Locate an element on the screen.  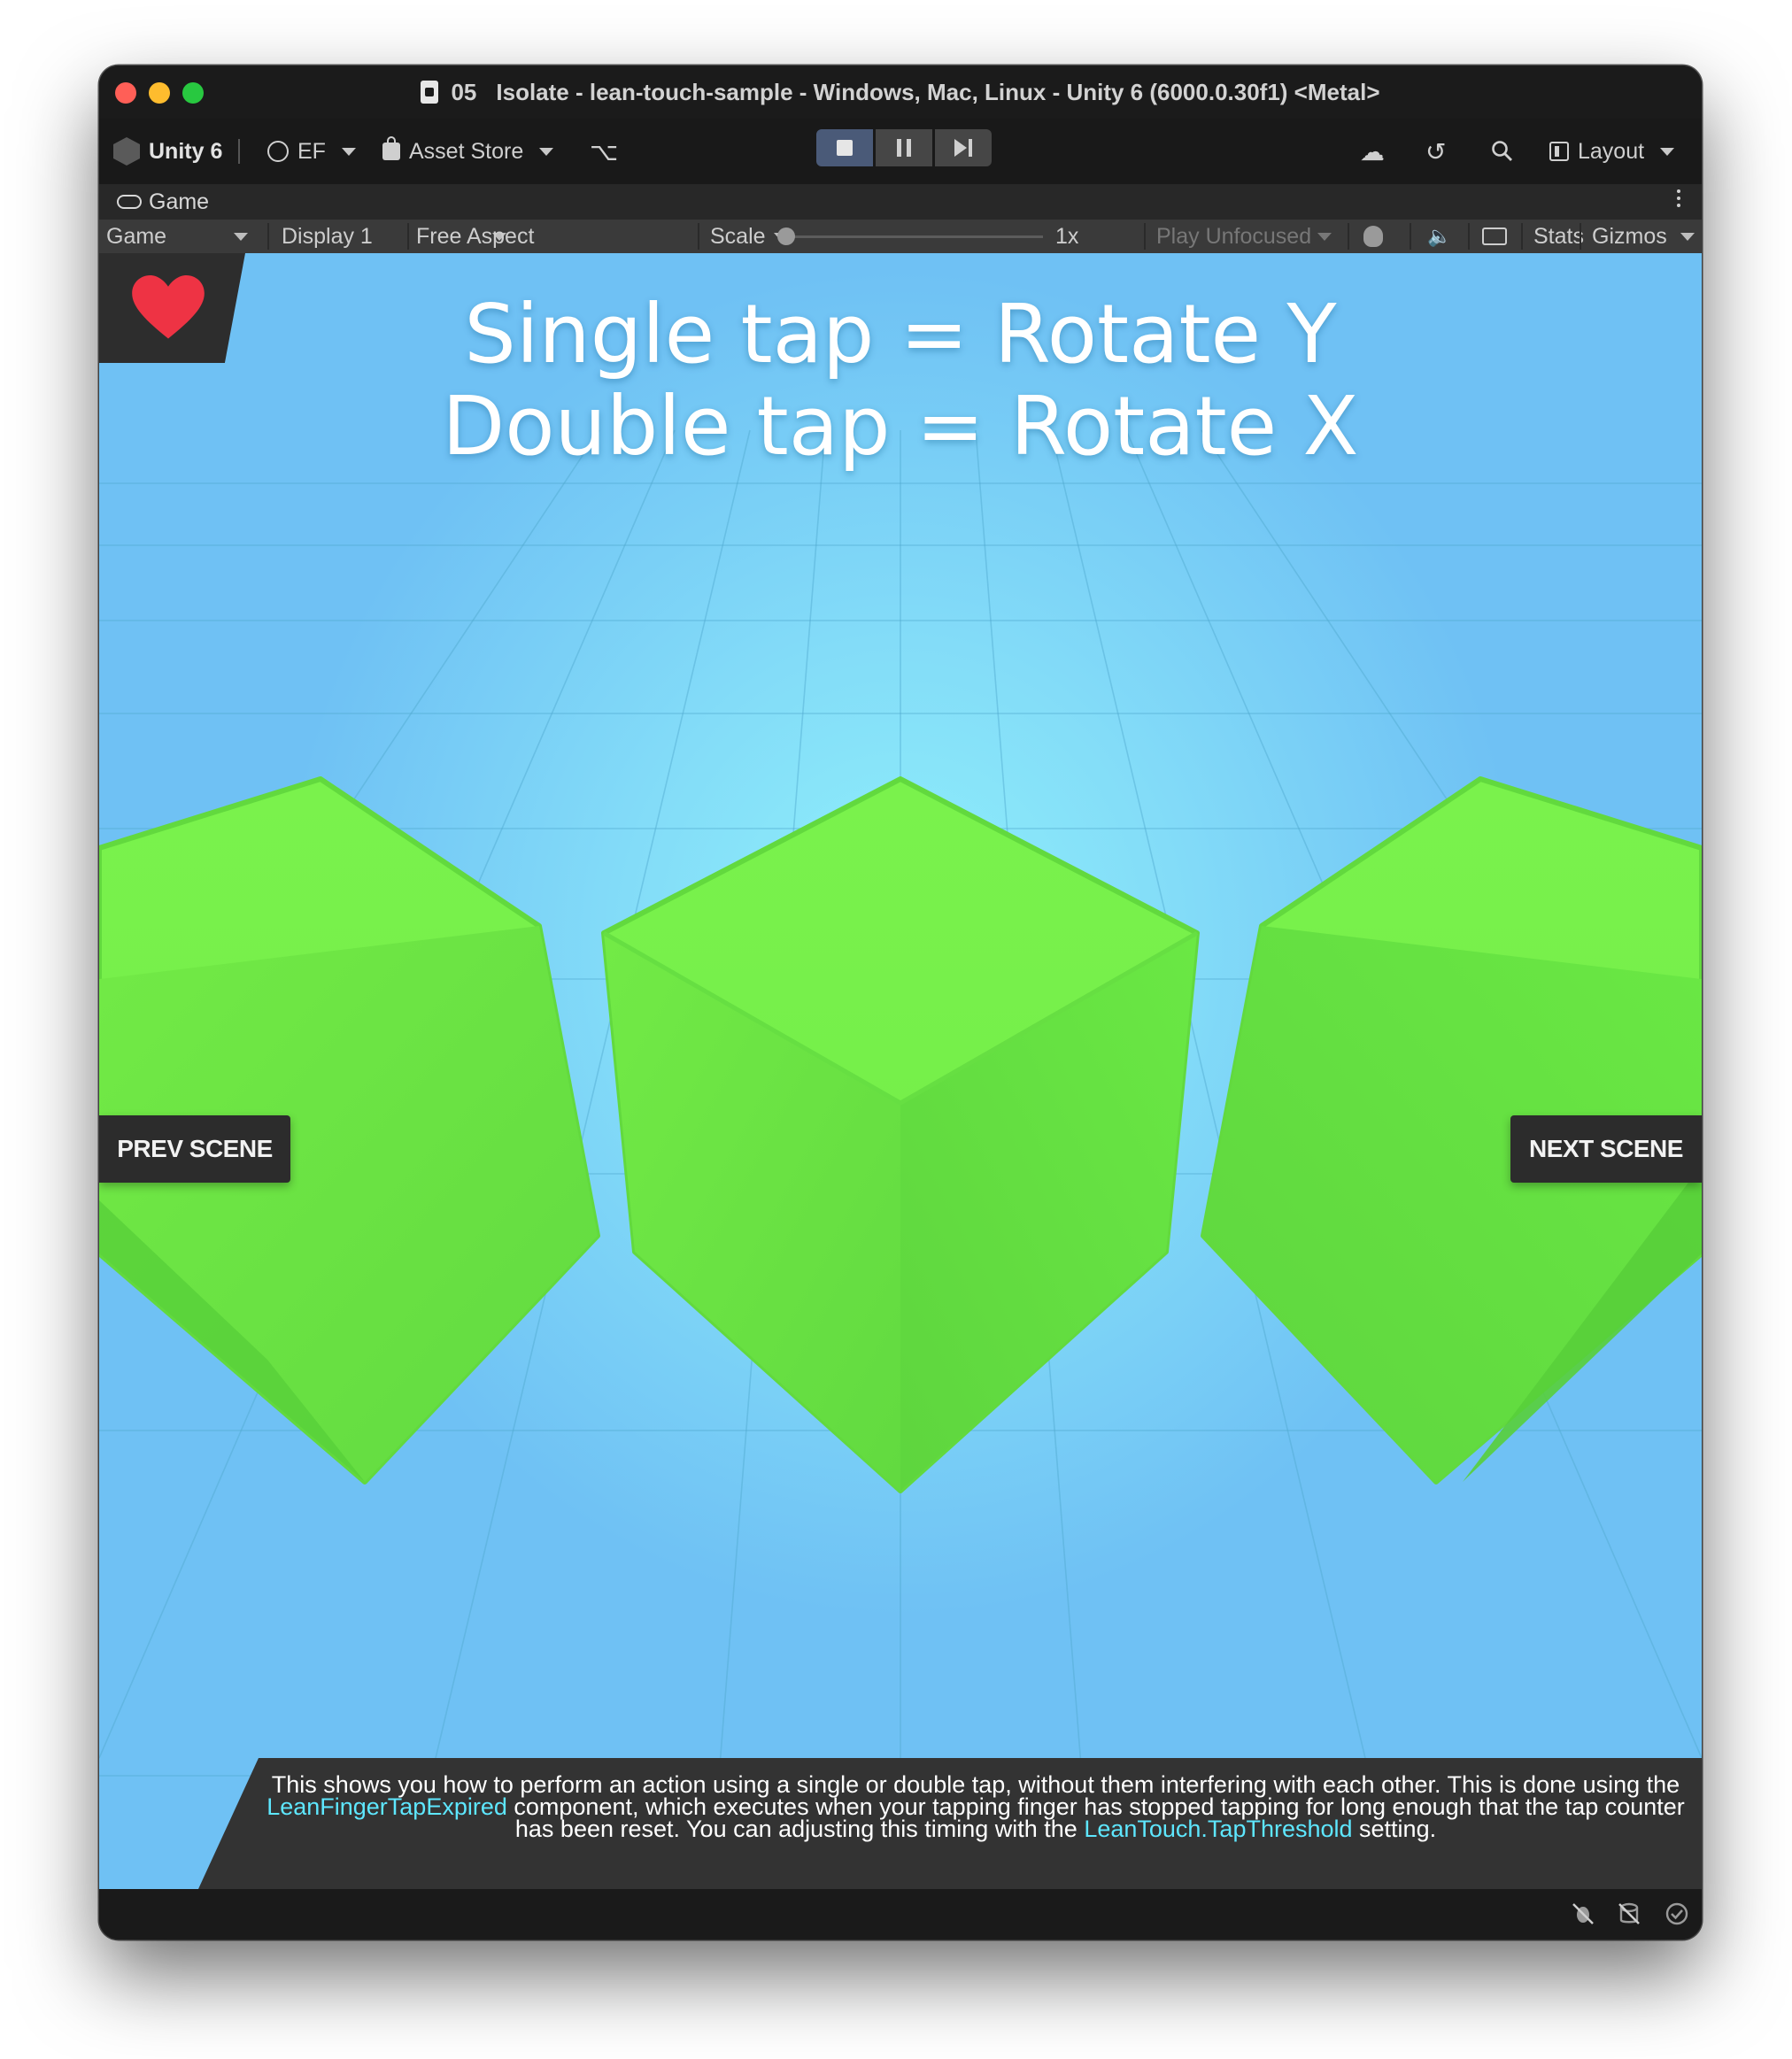
history-button: ↺ is located at coordinates (1436, 151).